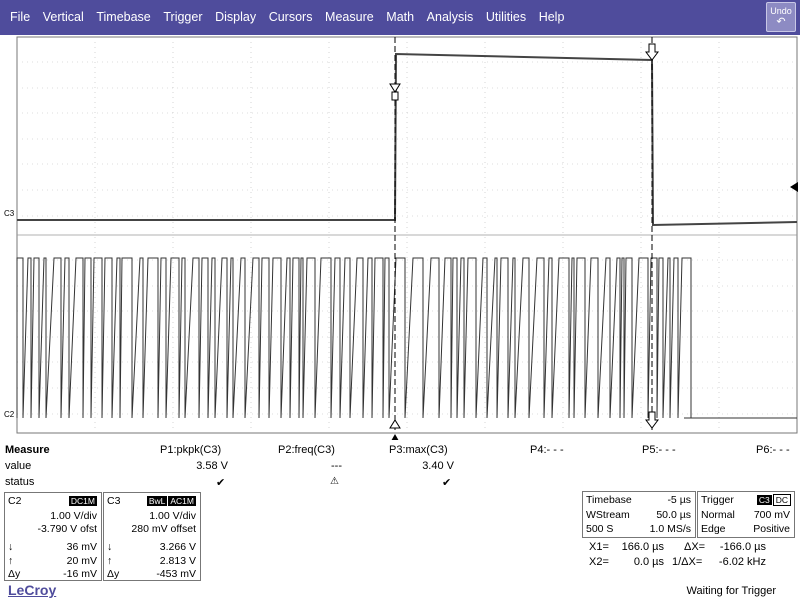 The height and width of the screenshot is (600, 800). I want to click on cursor-inv-value: -6.02 kHz, so click(742, 562).